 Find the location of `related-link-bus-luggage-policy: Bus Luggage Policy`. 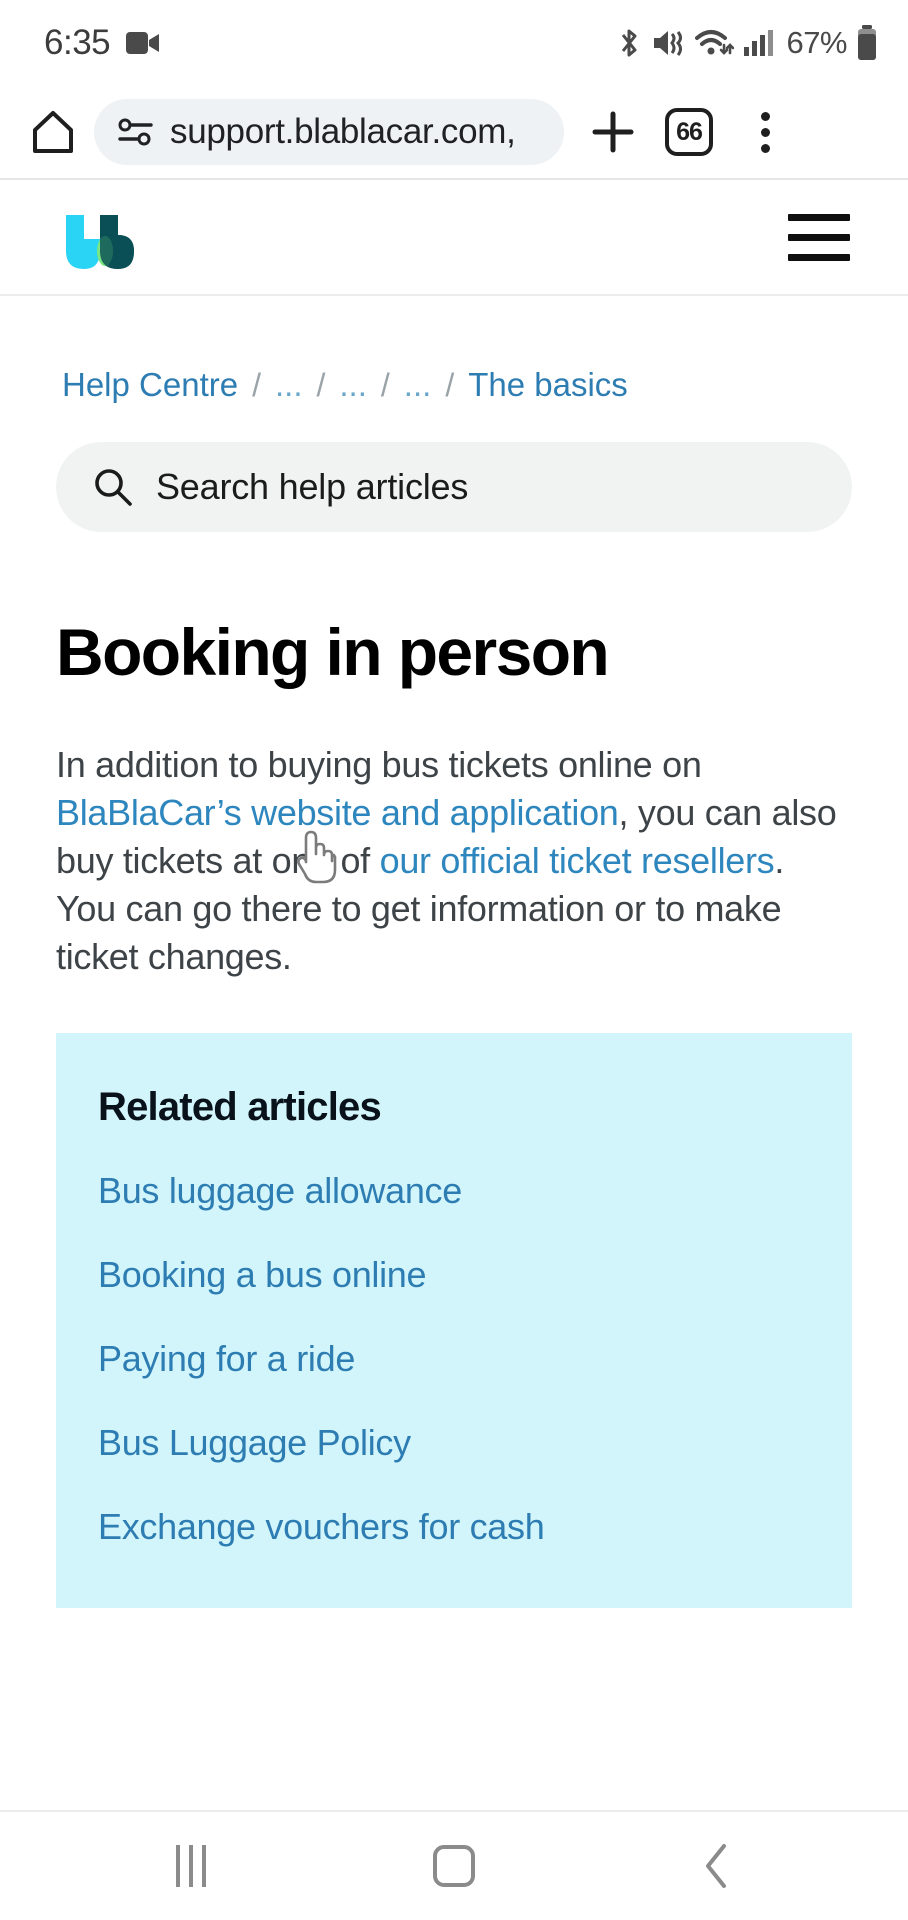

related-link-bus-luggage-policy: Bus Luggage Policy is located at coordinates (254, 1442).